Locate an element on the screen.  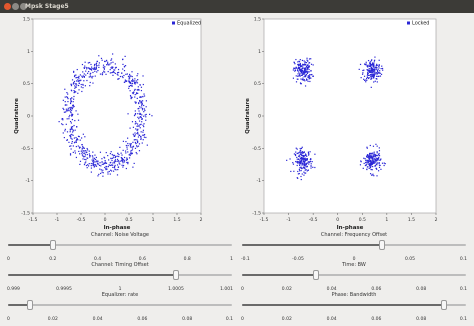
y-tick-label: 1 is located at coordinates (28, 52).